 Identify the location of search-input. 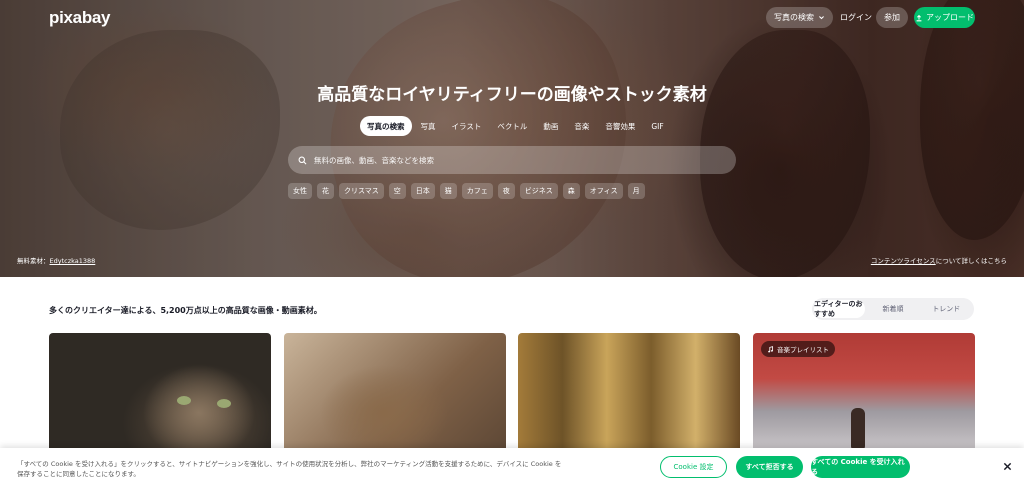
(514, 160).